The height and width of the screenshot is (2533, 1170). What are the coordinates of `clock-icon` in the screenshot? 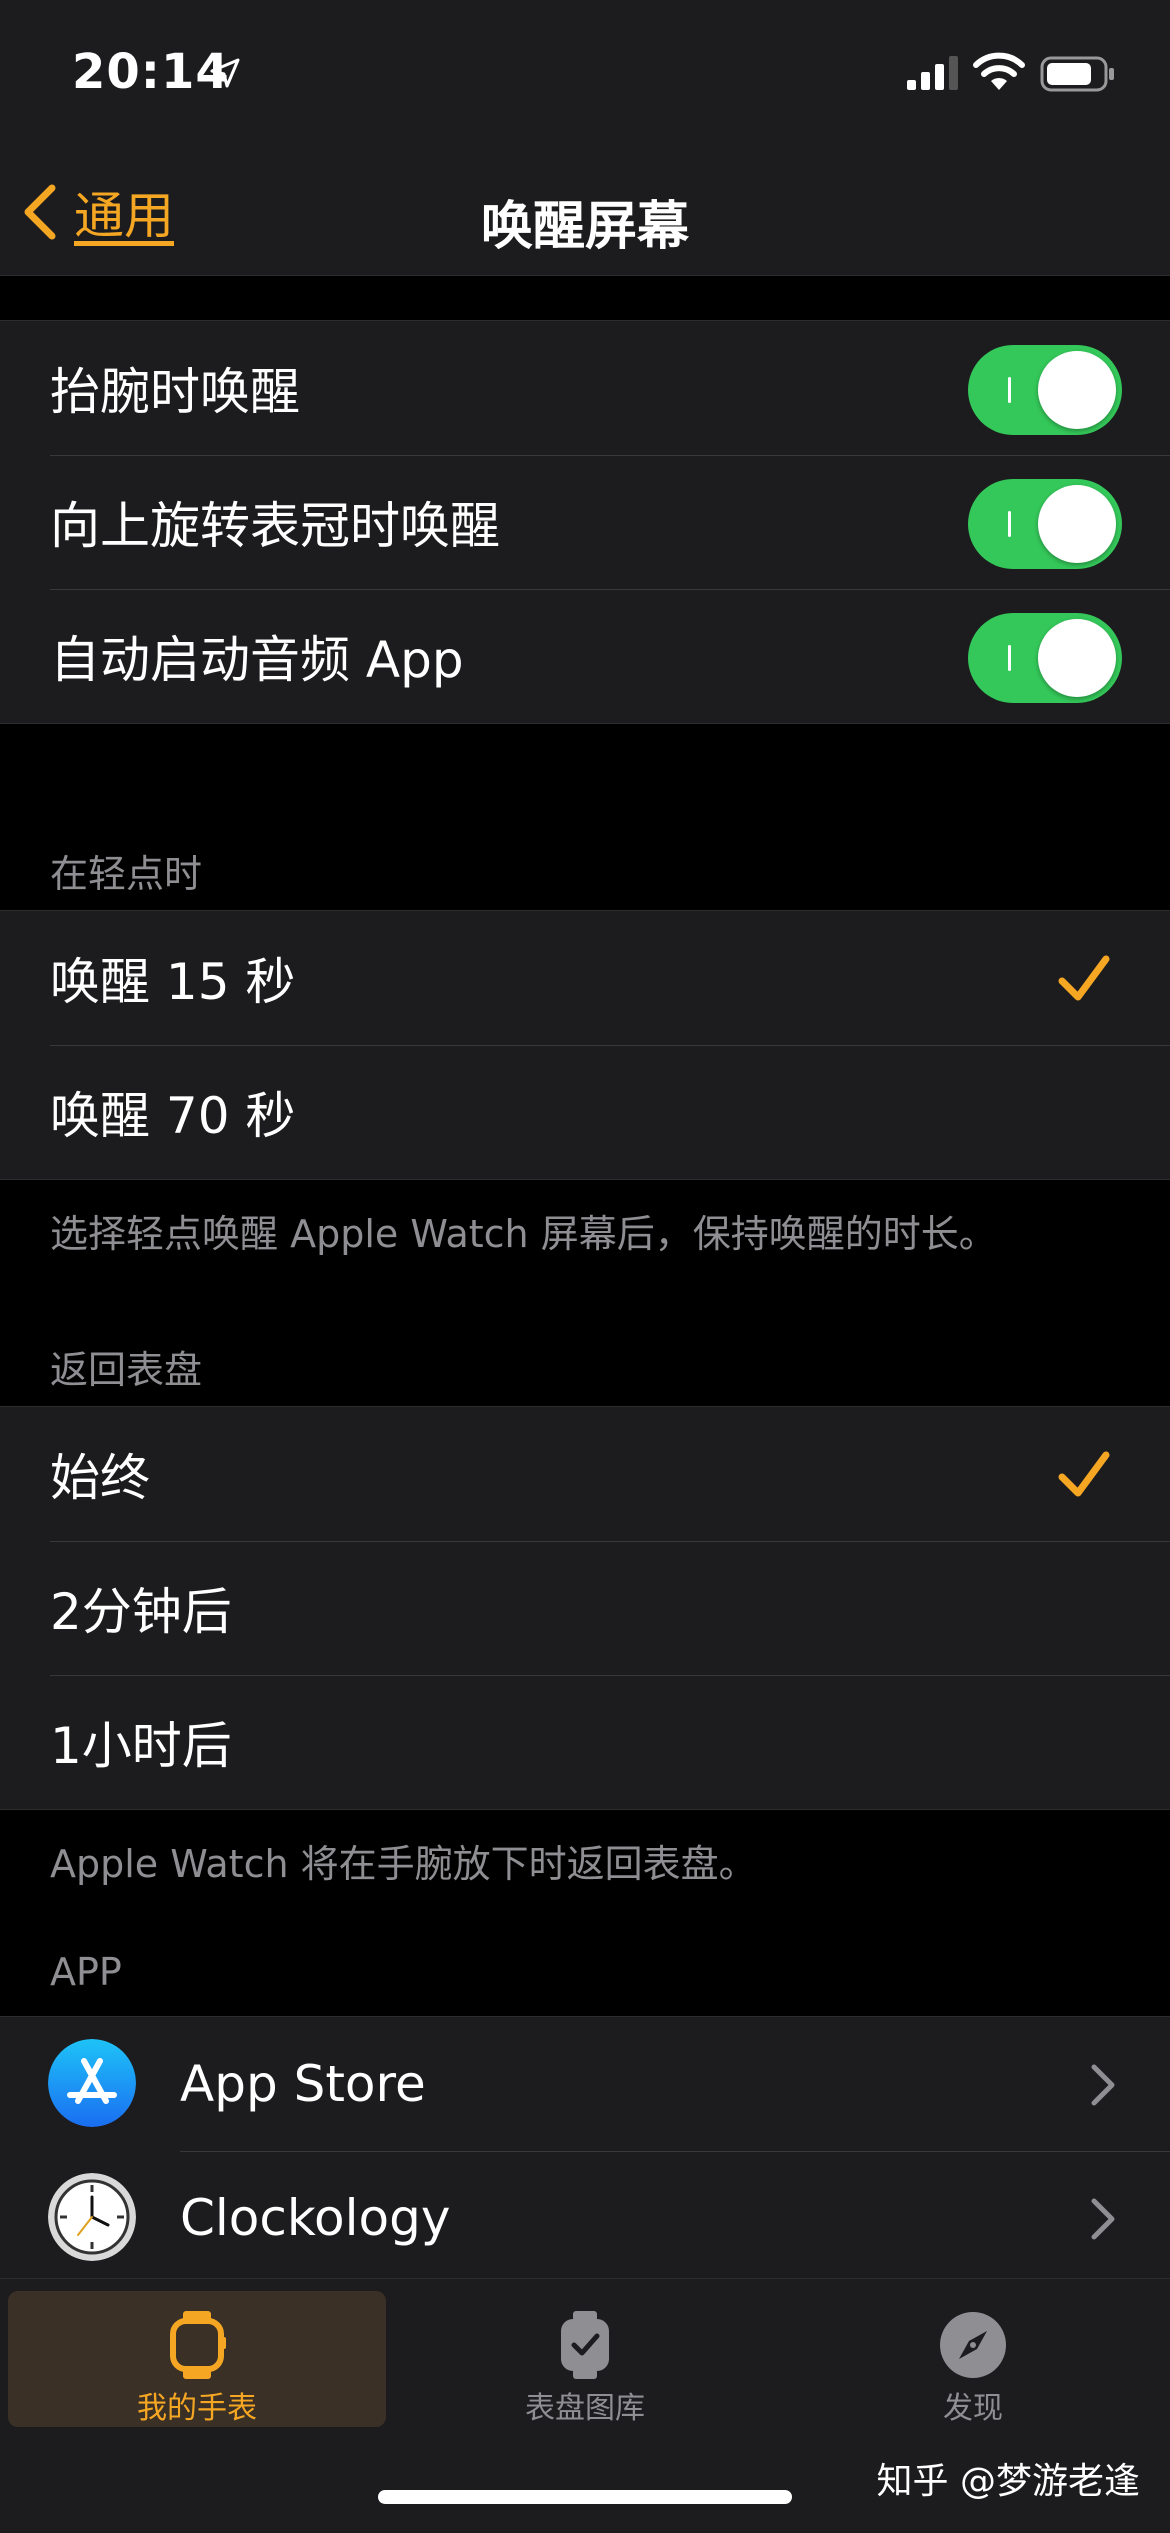 It's located at (92, 2217).